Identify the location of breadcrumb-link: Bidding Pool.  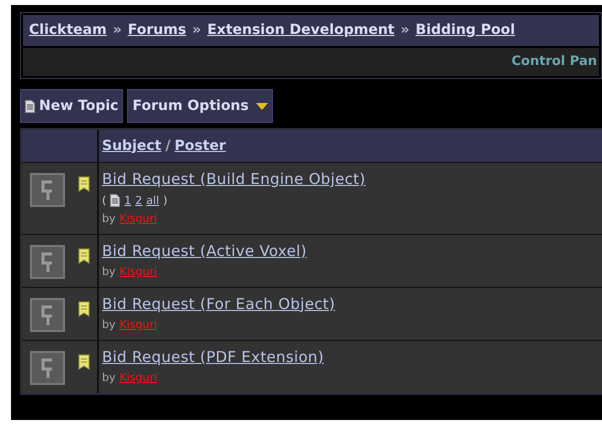
(466, 30).